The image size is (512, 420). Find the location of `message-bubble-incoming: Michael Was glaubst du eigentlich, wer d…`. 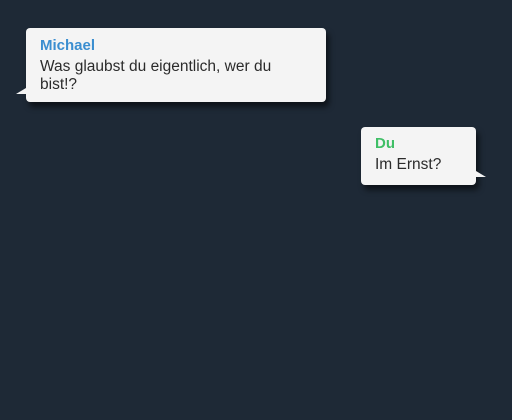

message-bubble-incoming: Michael Was glaubst du eigentlich, wer d… is located at coordinates (171, 65).